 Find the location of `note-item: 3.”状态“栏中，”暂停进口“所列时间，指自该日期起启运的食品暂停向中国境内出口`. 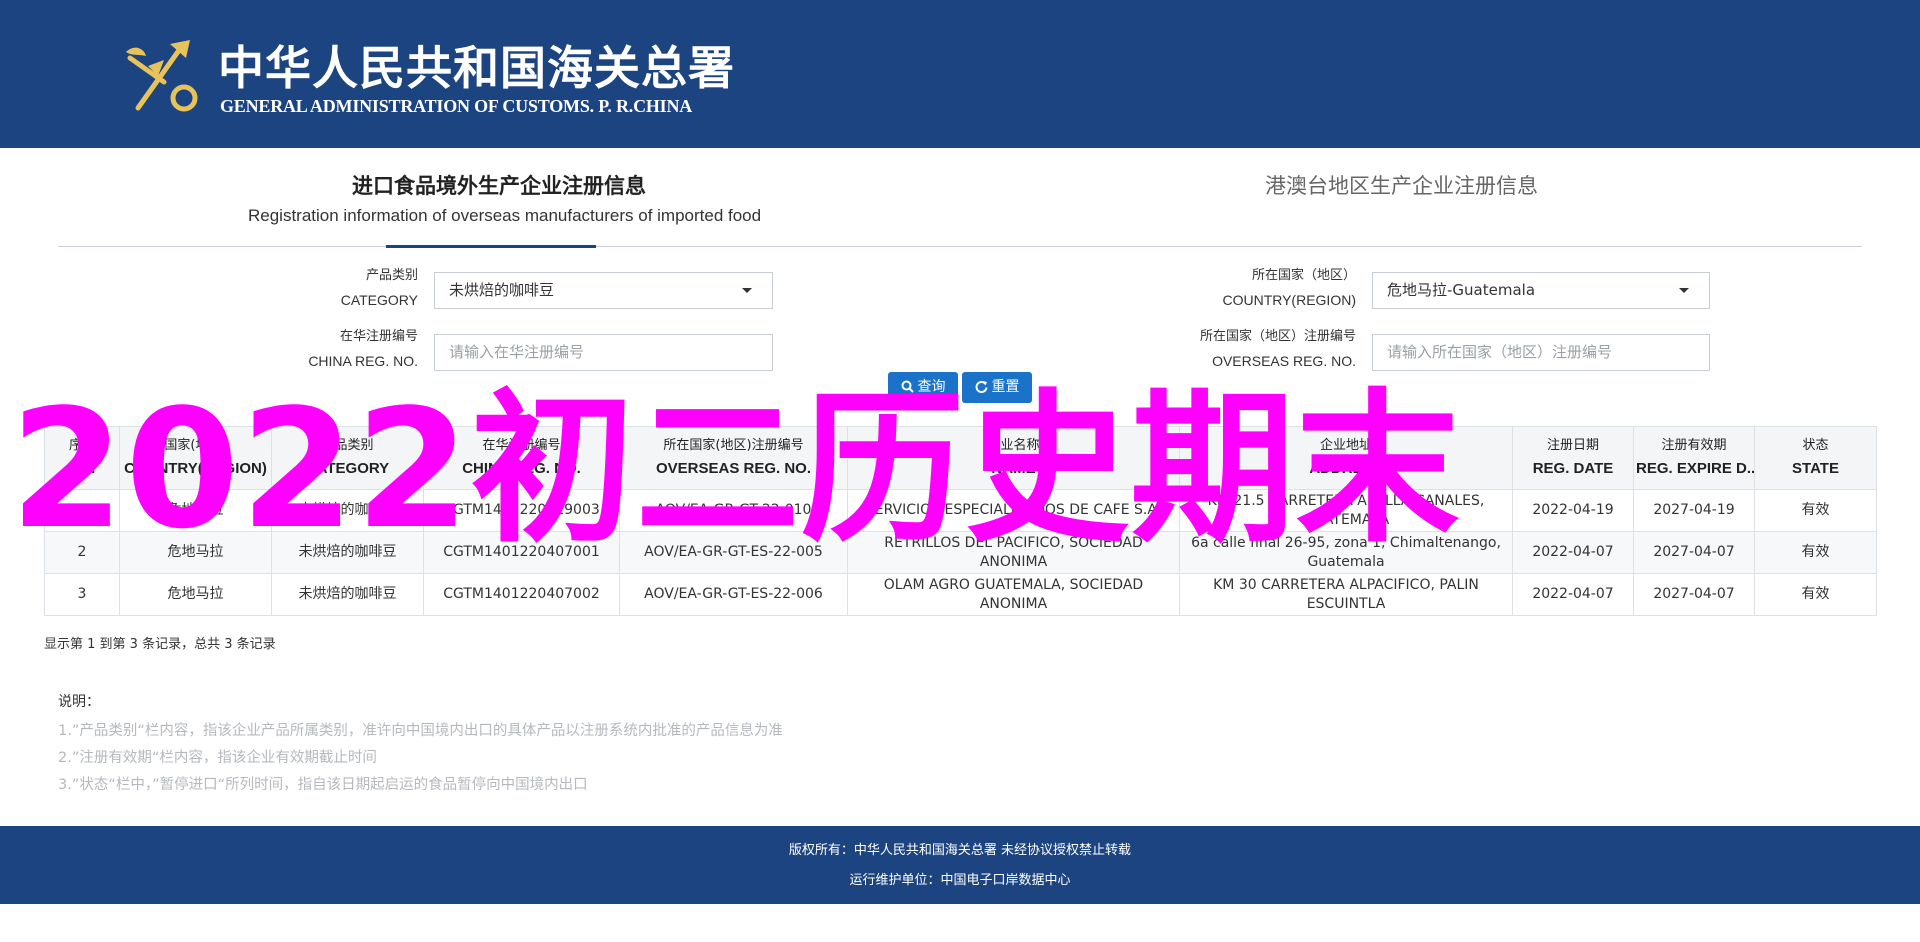

note-item: 3.”状态“栏中，”暂停进口“所列时间，指自该日期起启运的食品暂停向中国境内出口 is located at coordinates (323, 785).